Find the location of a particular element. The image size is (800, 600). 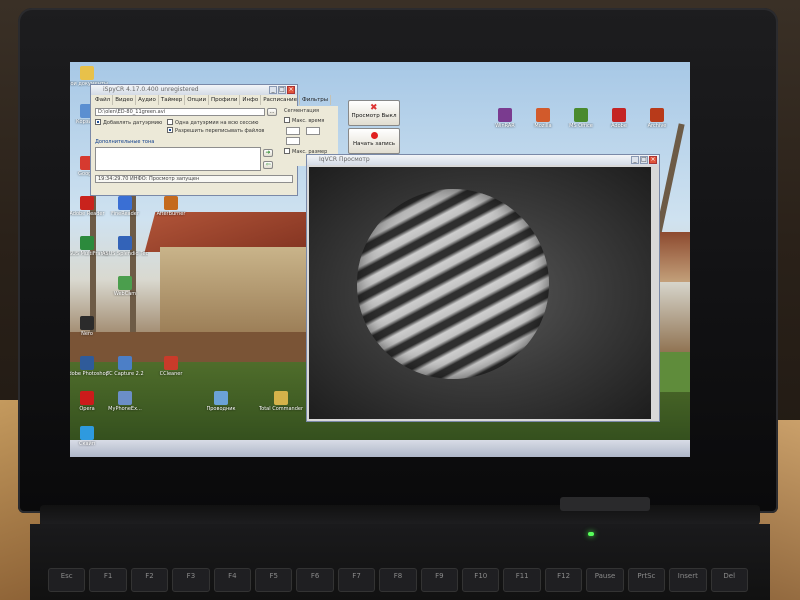

keyboard-key: F2 is located at coordinates (149, 580).